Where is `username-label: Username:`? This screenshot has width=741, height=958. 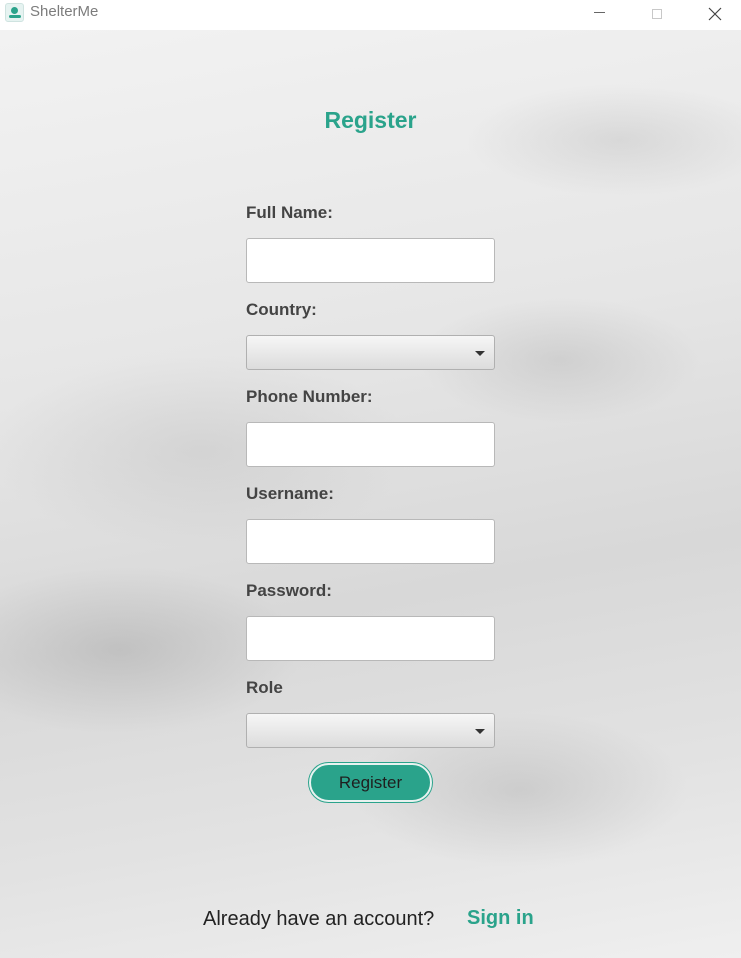
username-label: Username: is located at coordinates (290, 493).